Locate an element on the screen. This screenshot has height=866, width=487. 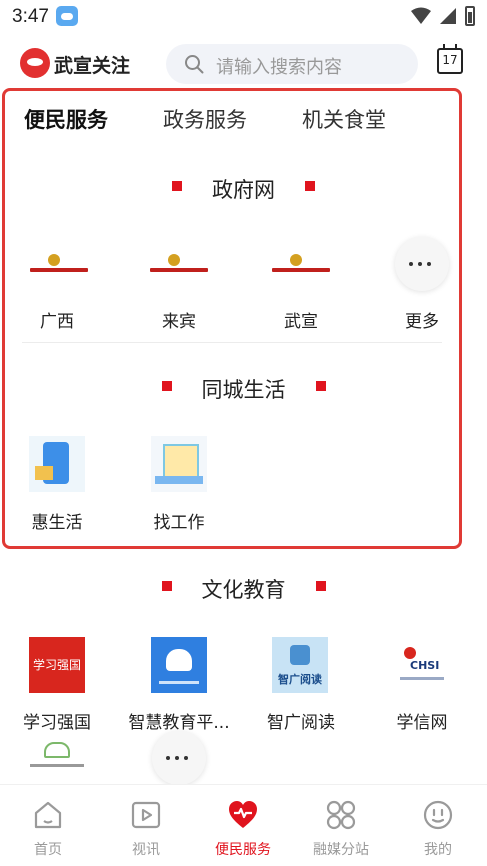
app-header: 武宣关注 请输入搜索内容 17 is located at coordinates (243, 64).